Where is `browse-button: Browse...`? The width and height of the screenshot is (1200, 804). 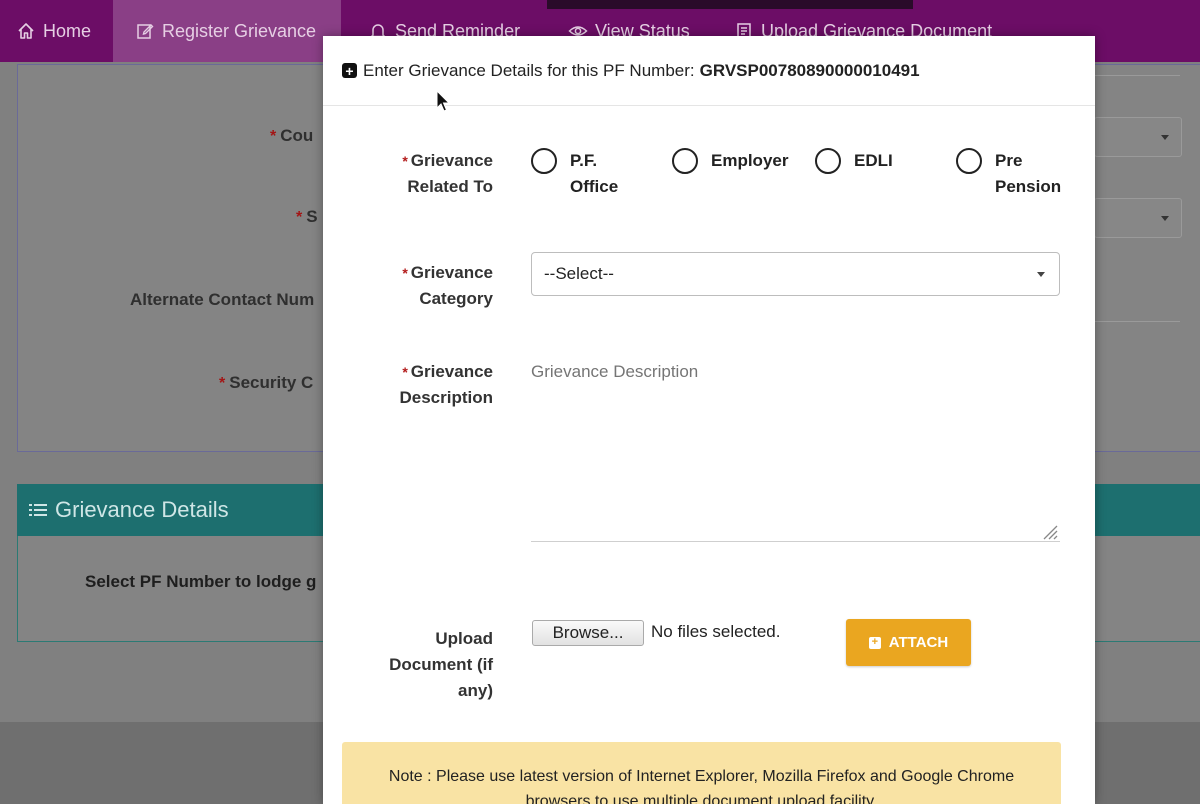 browse-button: Browse... is located at coordinates (588, 633).